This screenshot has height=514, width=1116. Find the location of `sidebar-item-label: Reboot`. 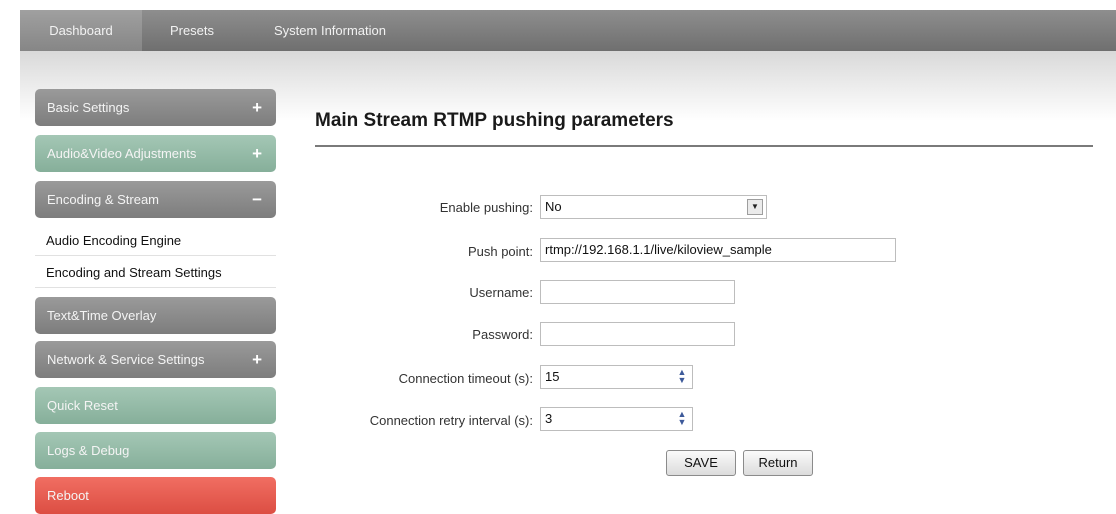

sidebar-item-label: Reboot is located at coordinates (68, 495).